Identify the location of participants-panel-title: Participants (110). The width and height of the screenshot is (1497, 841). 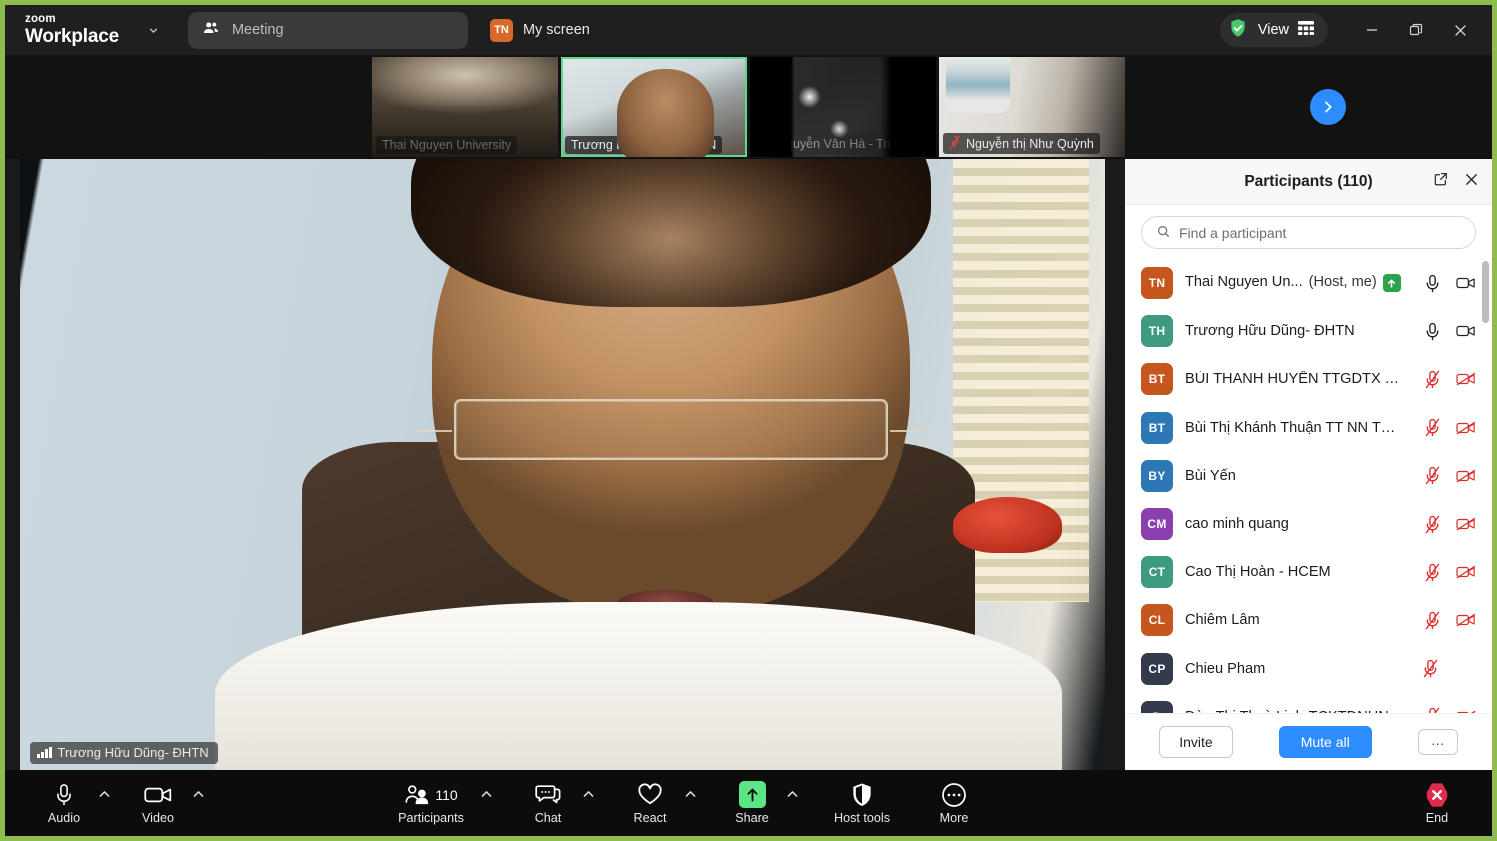
(1308, 181).